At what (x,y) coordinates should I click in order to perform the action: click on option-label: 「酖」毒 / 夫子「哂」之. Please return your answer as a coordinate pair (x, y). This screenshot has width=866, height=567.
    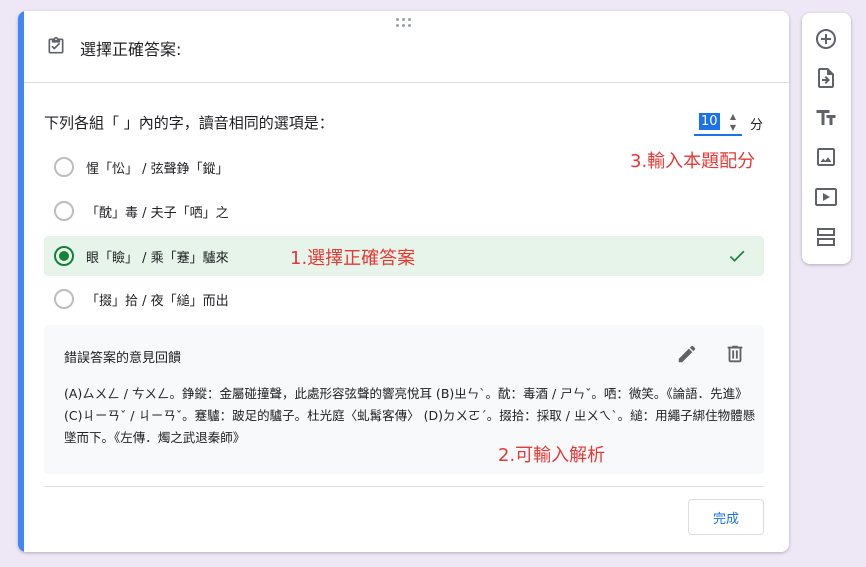
    Looking at the image, I should click on (157, 213).